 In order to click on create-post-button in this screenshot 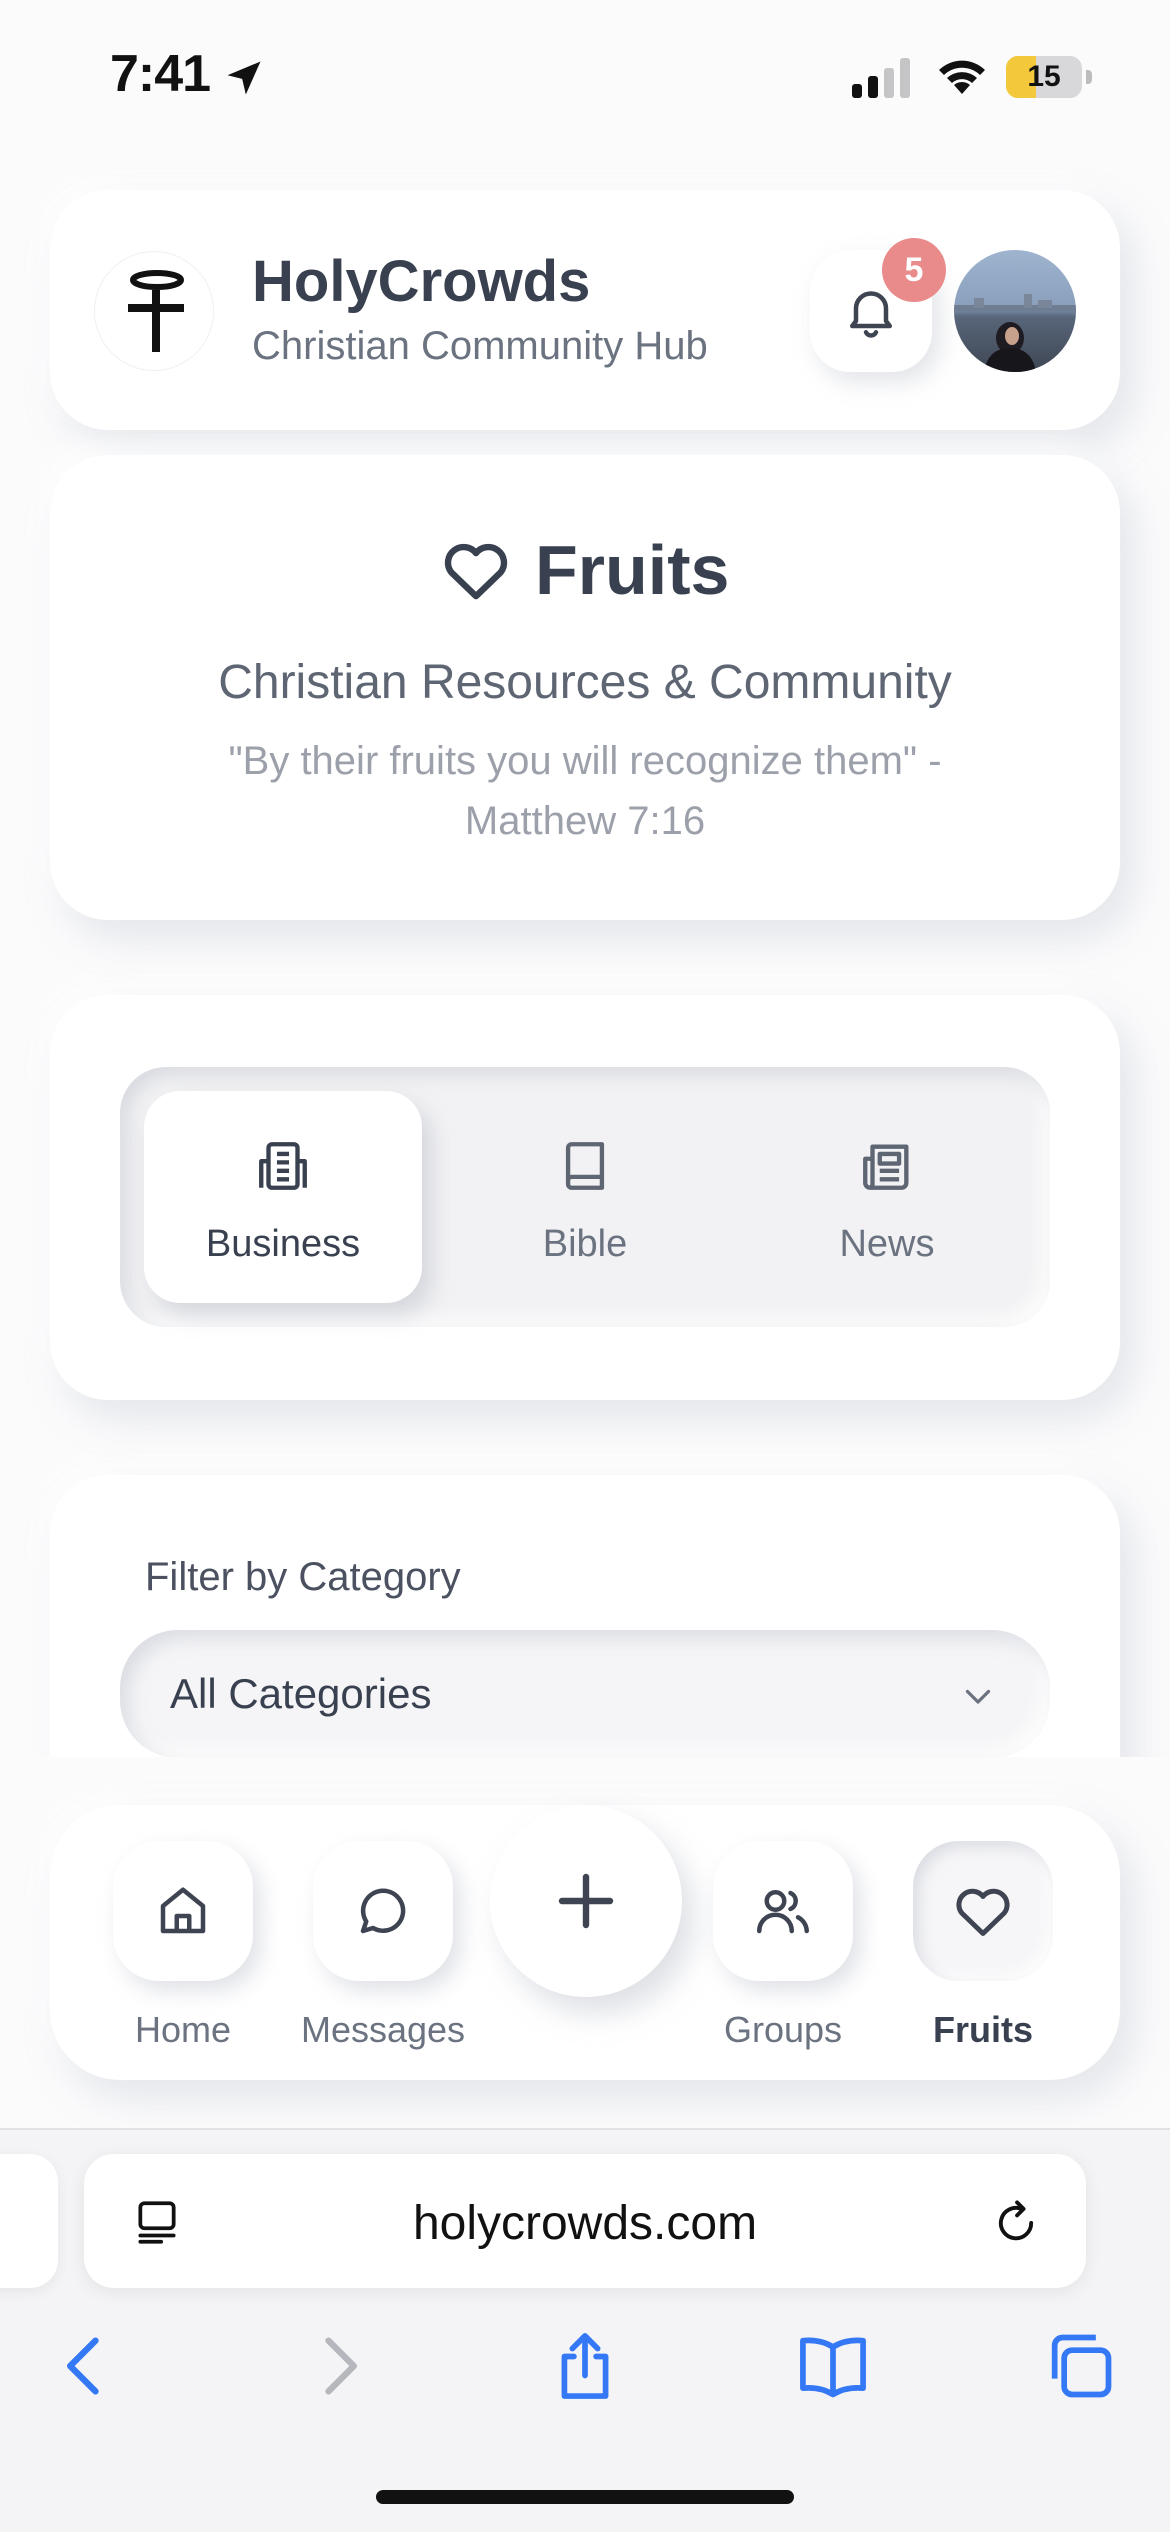, I will do `click(586, 1901)`.